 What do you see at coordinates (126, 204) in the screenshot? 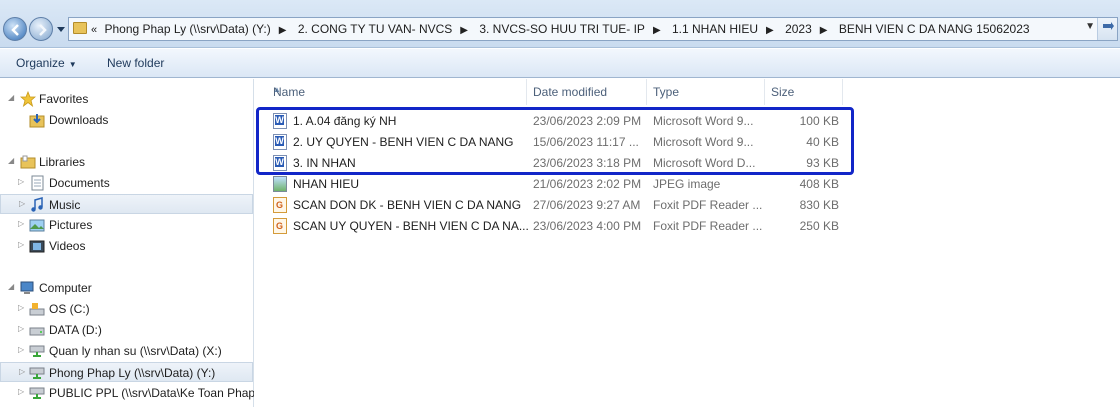
I see `nav-music: ▷ Music` at bounding box center [126, 204].